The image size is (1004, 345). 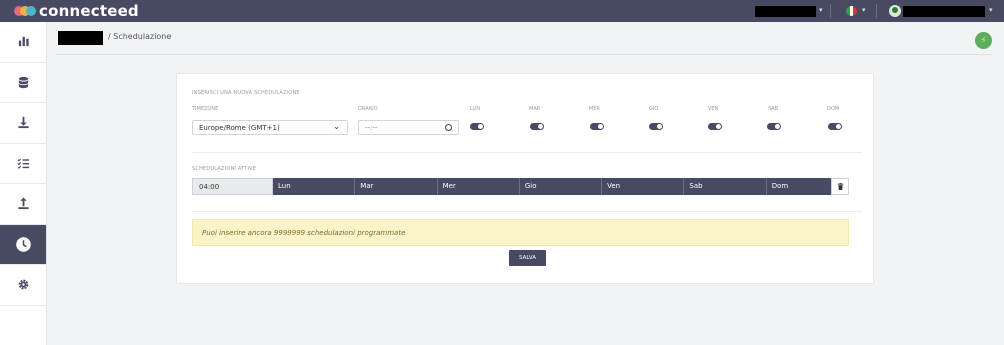 I want to click on table-row: 04:00 Lun Mar Mer Gio Ven Sab Dom, so click(x=520, y=186).